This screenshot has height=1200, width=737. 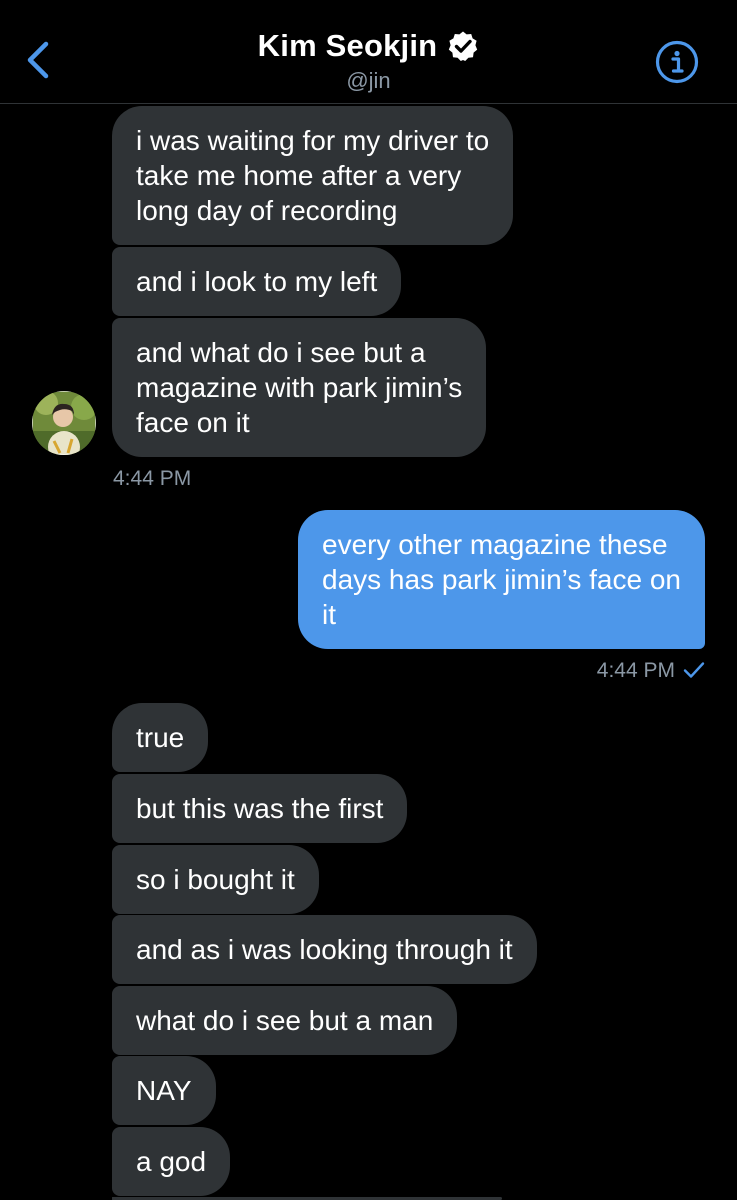 I want to click on message-line: and i look to my left, so click(x=257, y=281).